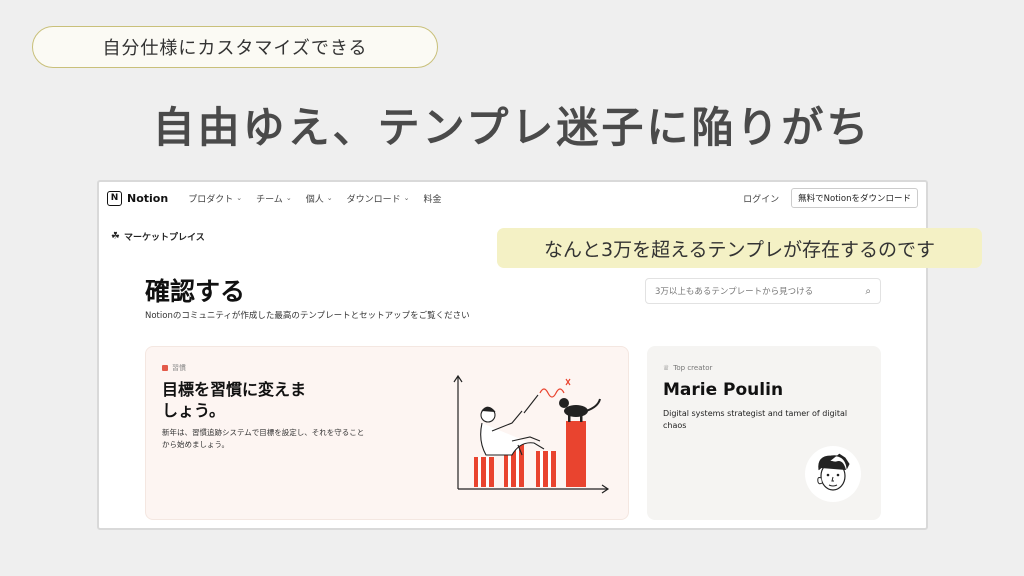 The height and width of the screenshot is (576, 1024). What do you see at coordinates (114, 198) in the screenshot?
I see `notion-logo-icon: N` at bounding box center [114, 198].